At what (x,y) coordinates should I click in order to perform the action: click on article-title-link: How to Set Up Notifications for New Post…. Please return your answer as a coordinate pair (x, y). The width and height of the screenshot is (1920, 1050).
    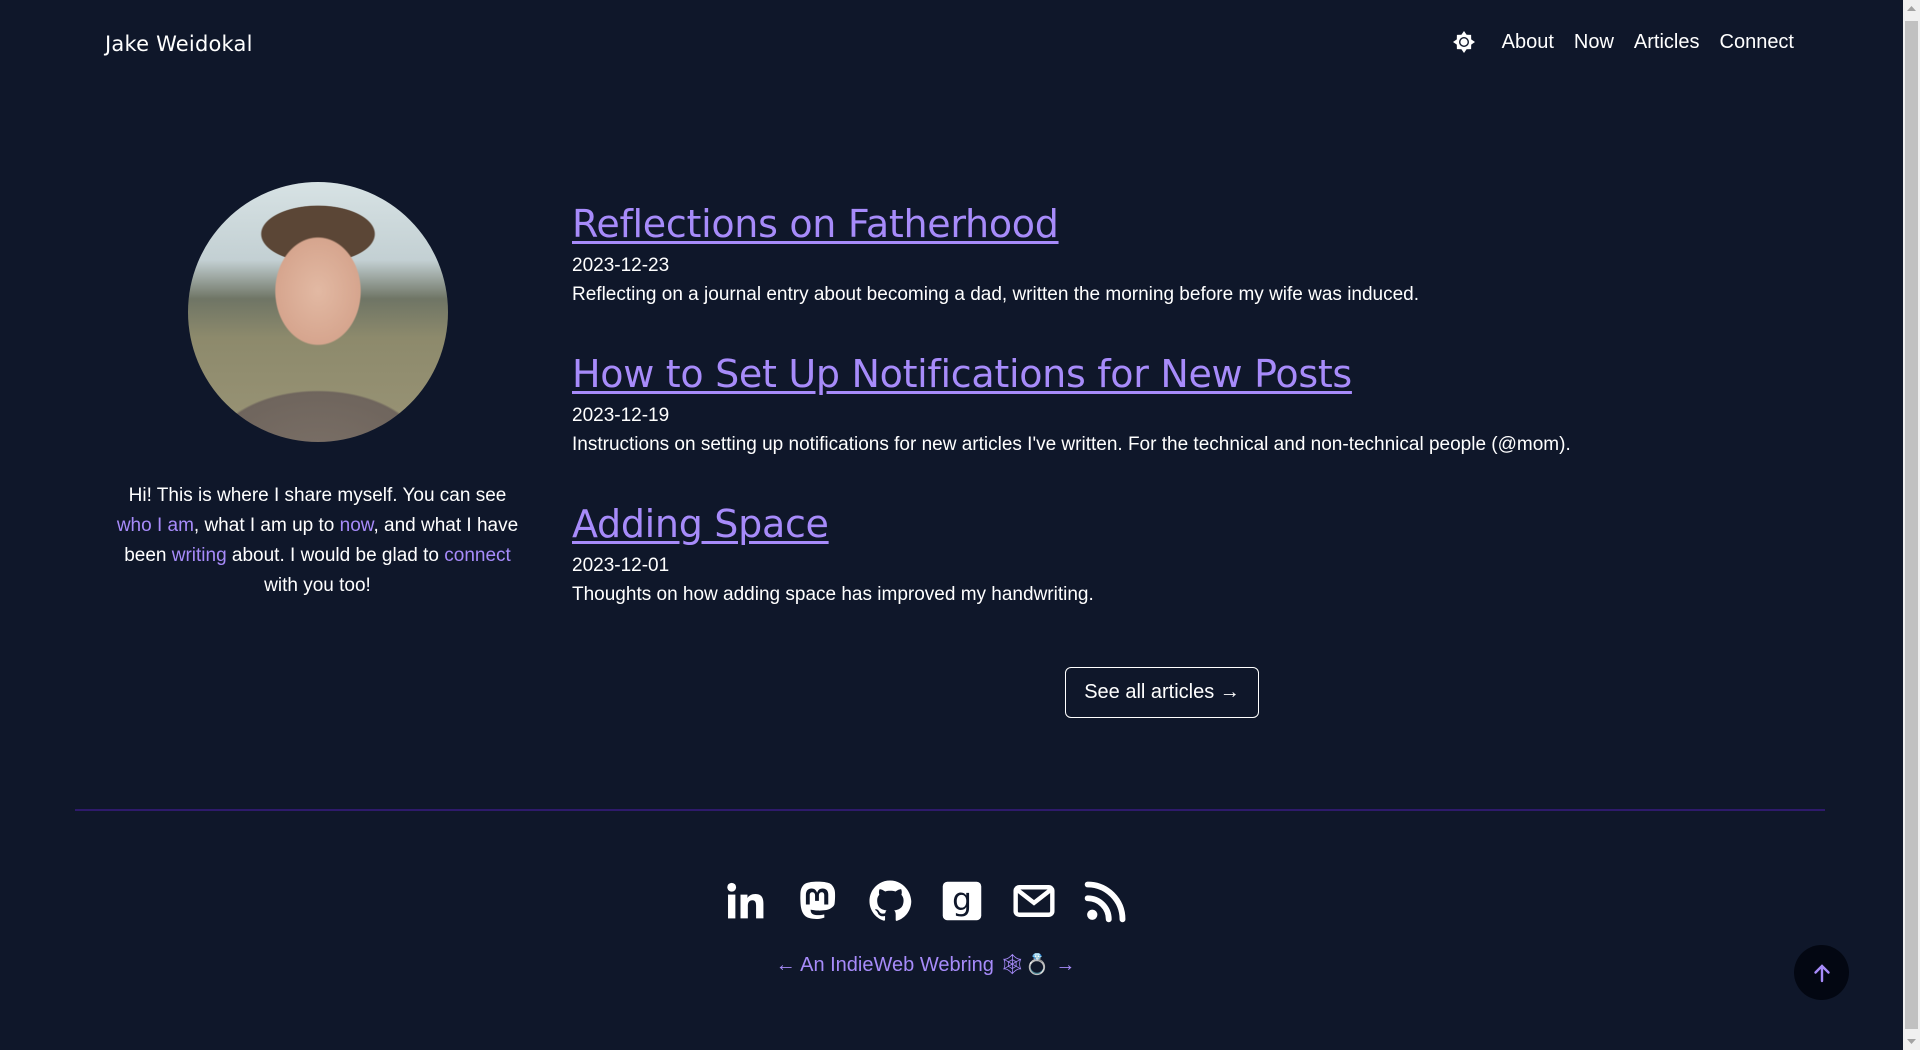
    Looking at the image, I should click on (962, 374).